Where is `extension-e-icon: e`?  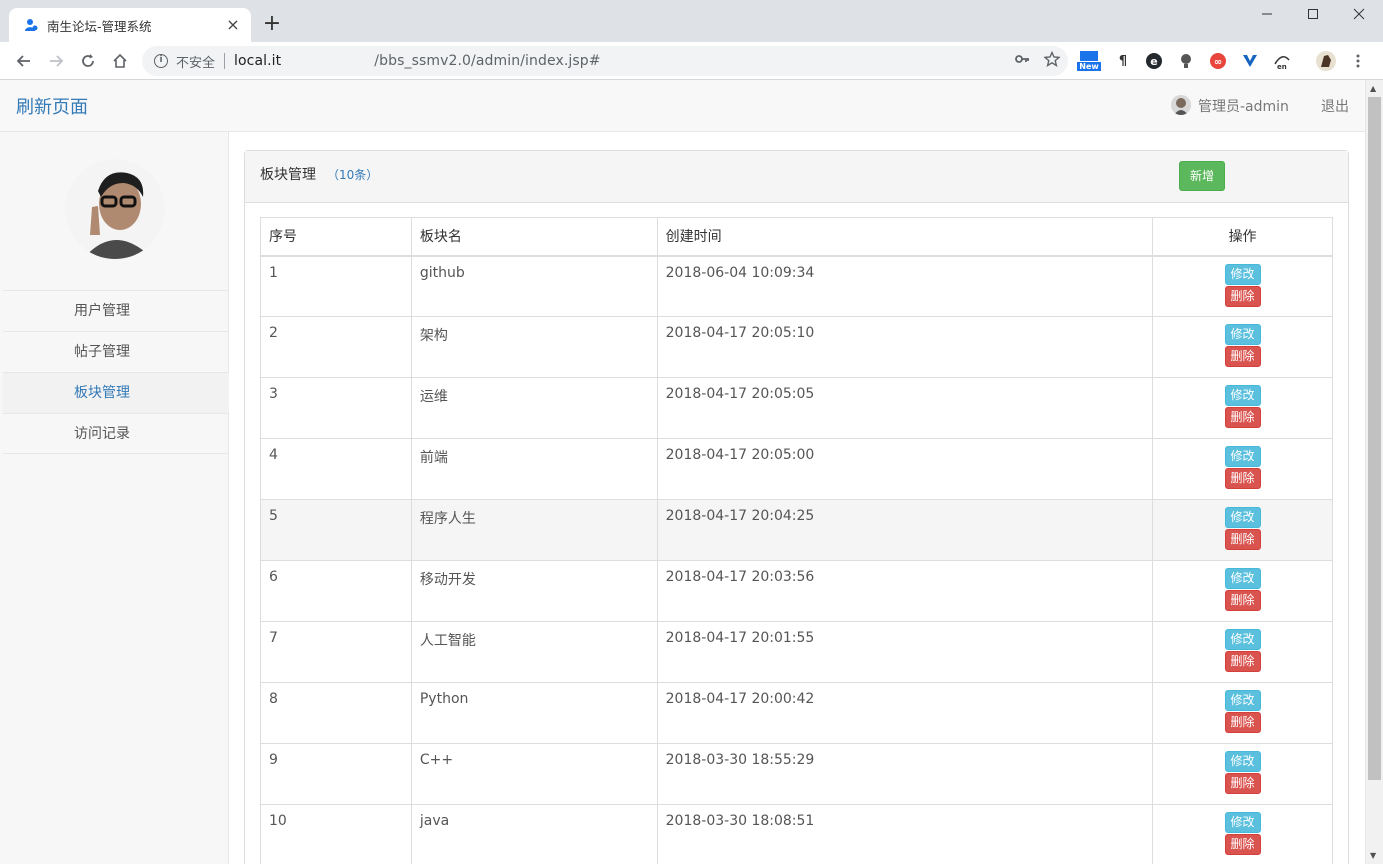 extension-e-icon: e is located at coordinates (1154, 61).